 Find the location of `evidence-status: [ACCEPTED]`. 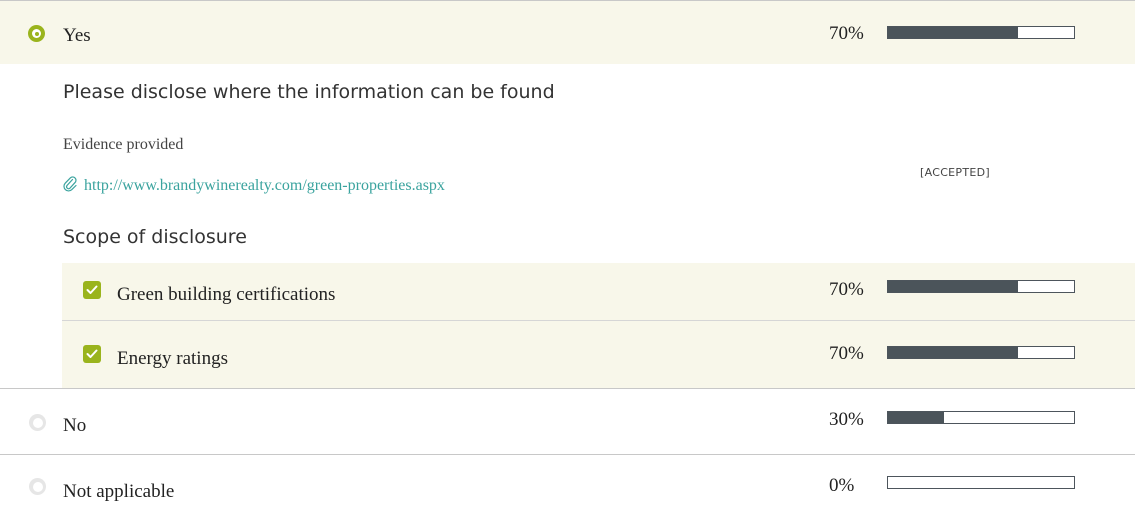

evidence-status: [ACCEPTED] is located at coordinates (955, 172).